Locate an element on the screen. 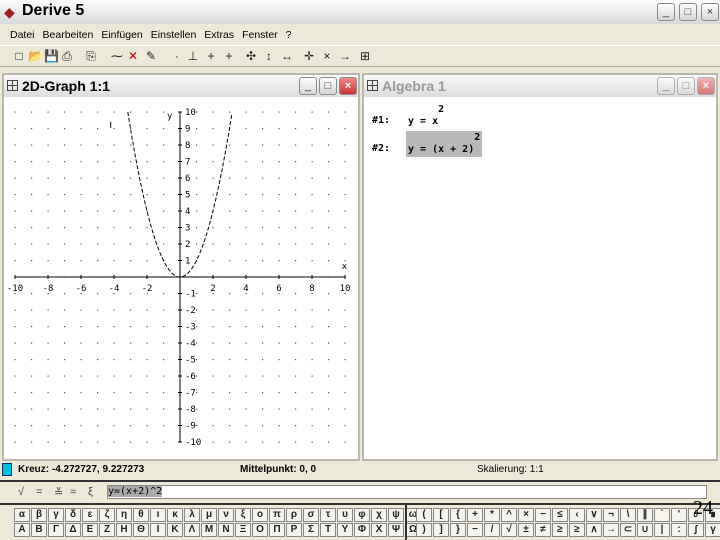 Image resolution: width=720 pixels, height=540 pixels. cross-icon: + is located at coordinates (211, 56).